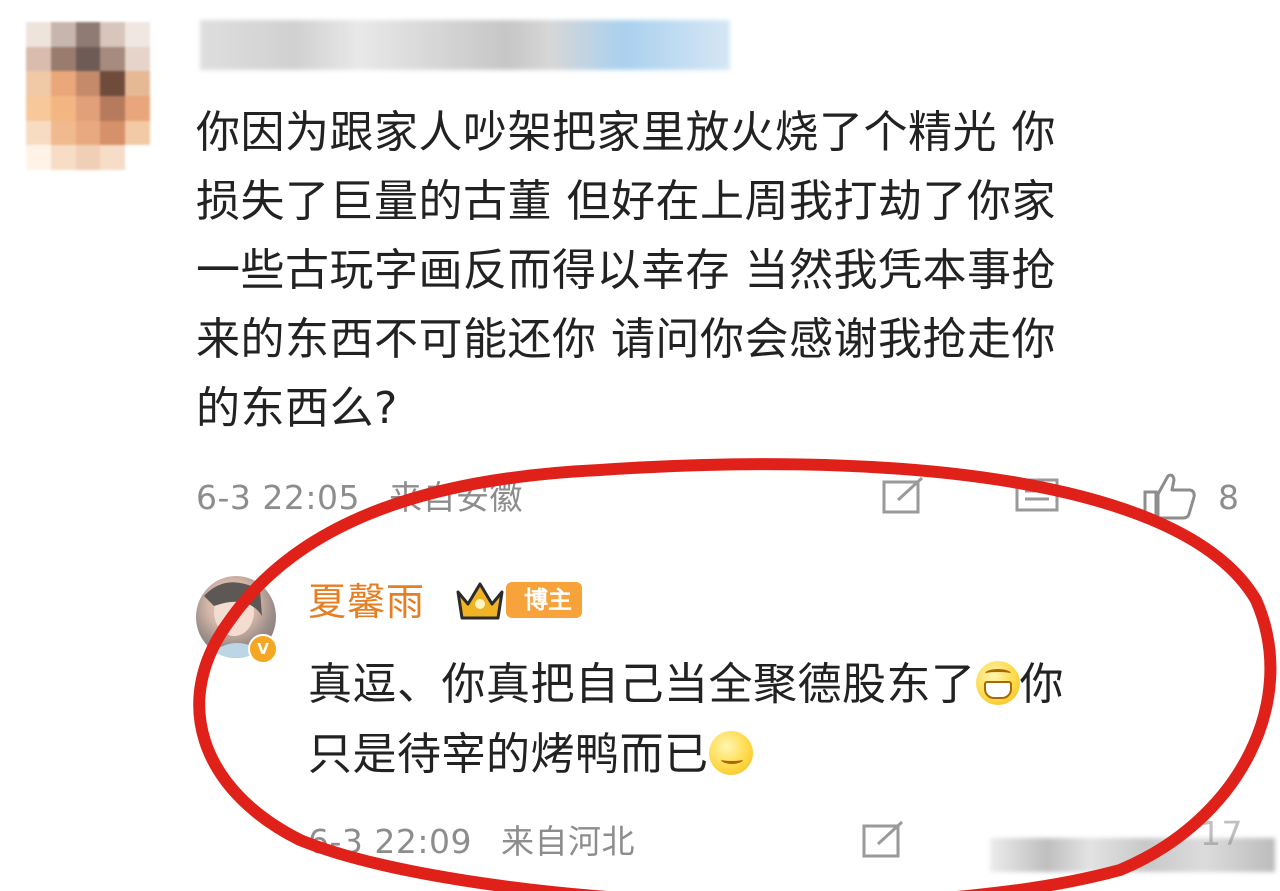  I want to click on comment-like-count: 8, so click(1229, 497).